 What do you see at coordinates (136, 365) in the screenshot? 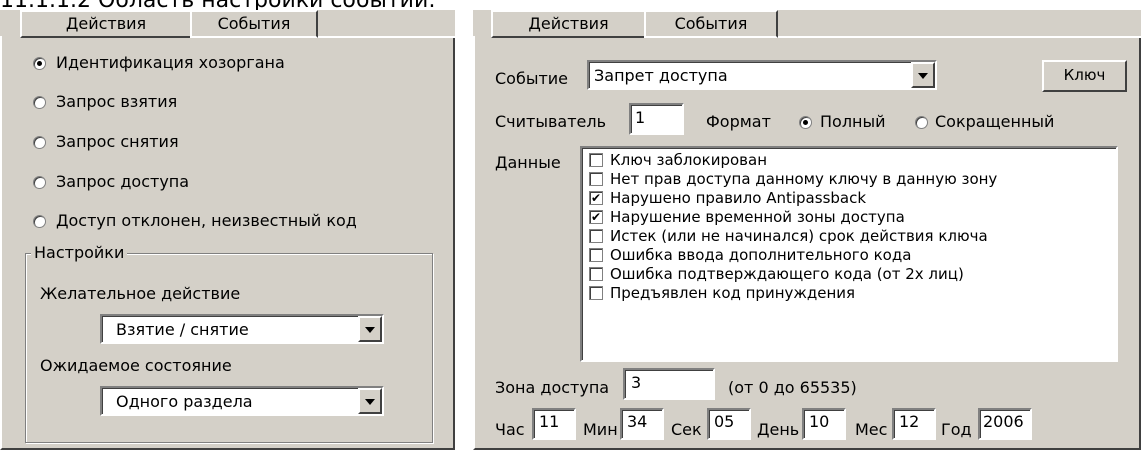
I see `expected-state-label: Ожидаемое состояние` at bounding box center [136, 365].